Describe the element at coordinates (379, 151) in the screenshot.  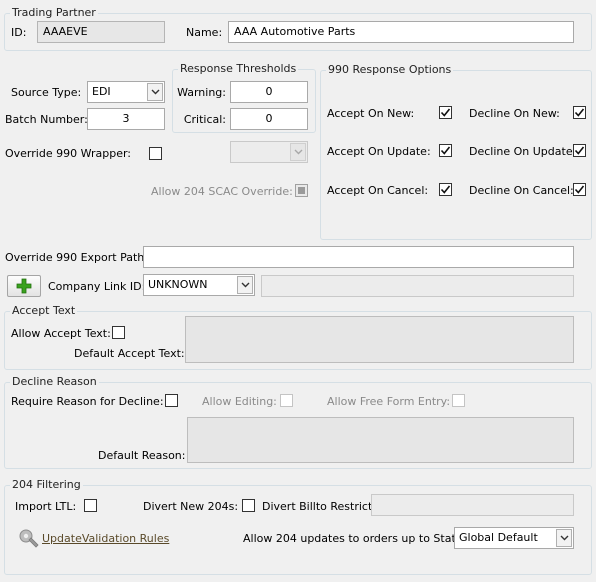
I see `accept-on-update-label: Accept On Update:` at that location.